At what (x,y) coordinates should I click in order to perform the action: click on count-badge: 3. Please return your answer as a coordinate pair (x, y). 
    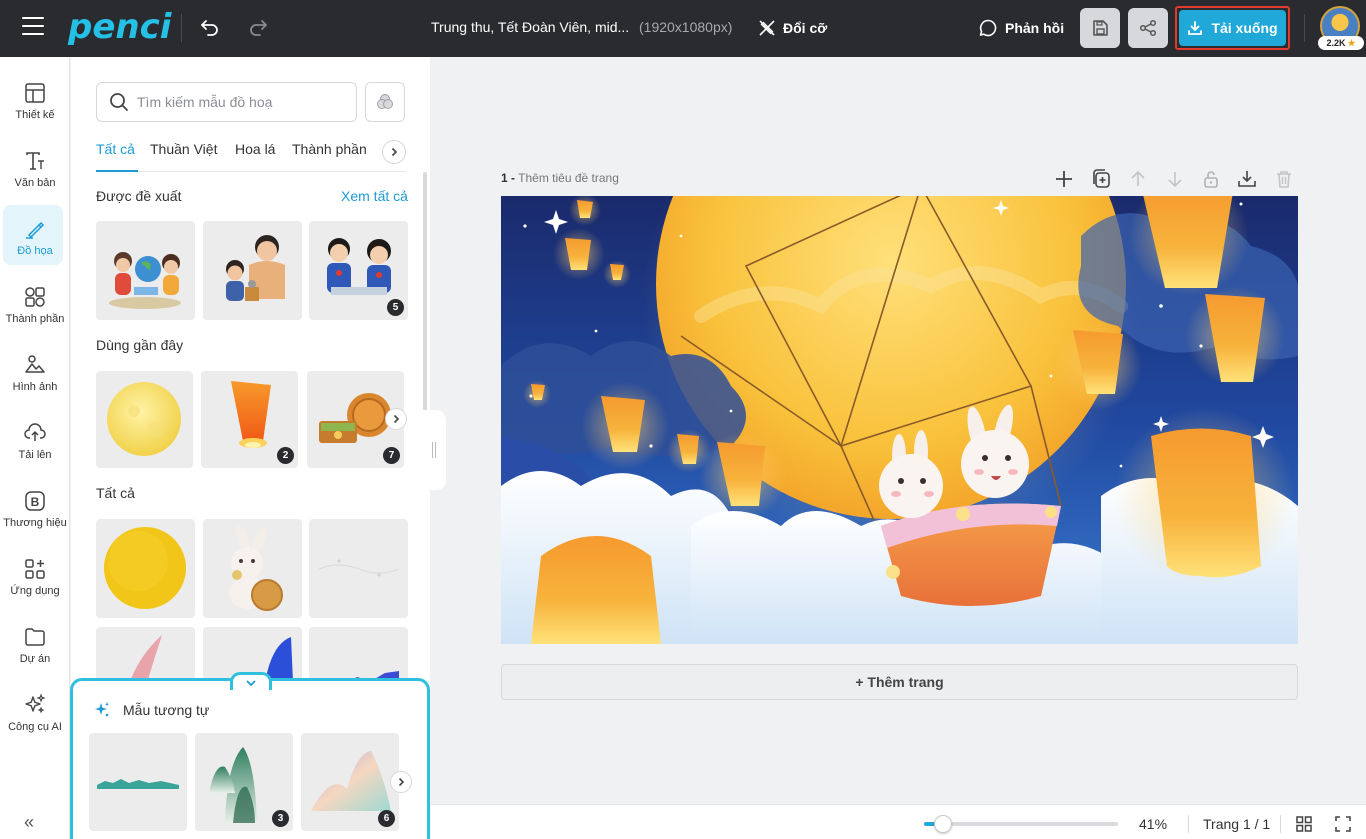
    Looking at the image, I should click on (280, 818).